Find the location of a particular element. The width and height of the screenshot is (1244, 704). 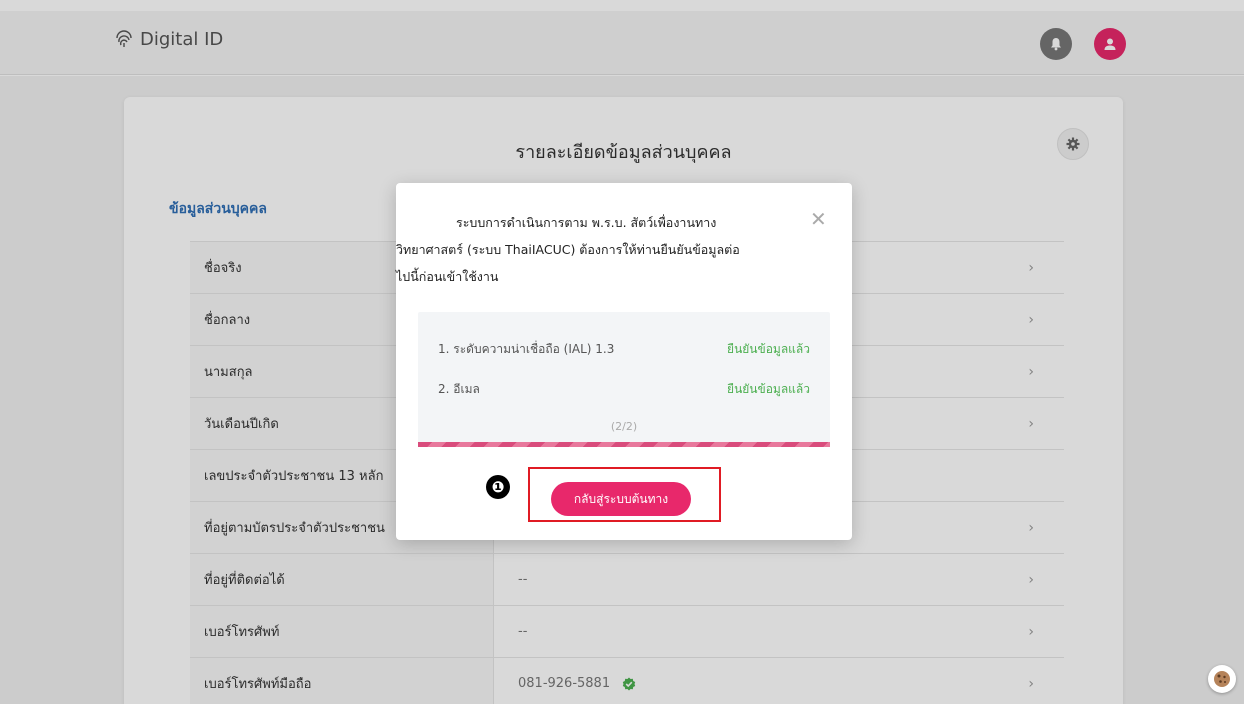

cookie-settings-button is located at coordinates (1222, 679).